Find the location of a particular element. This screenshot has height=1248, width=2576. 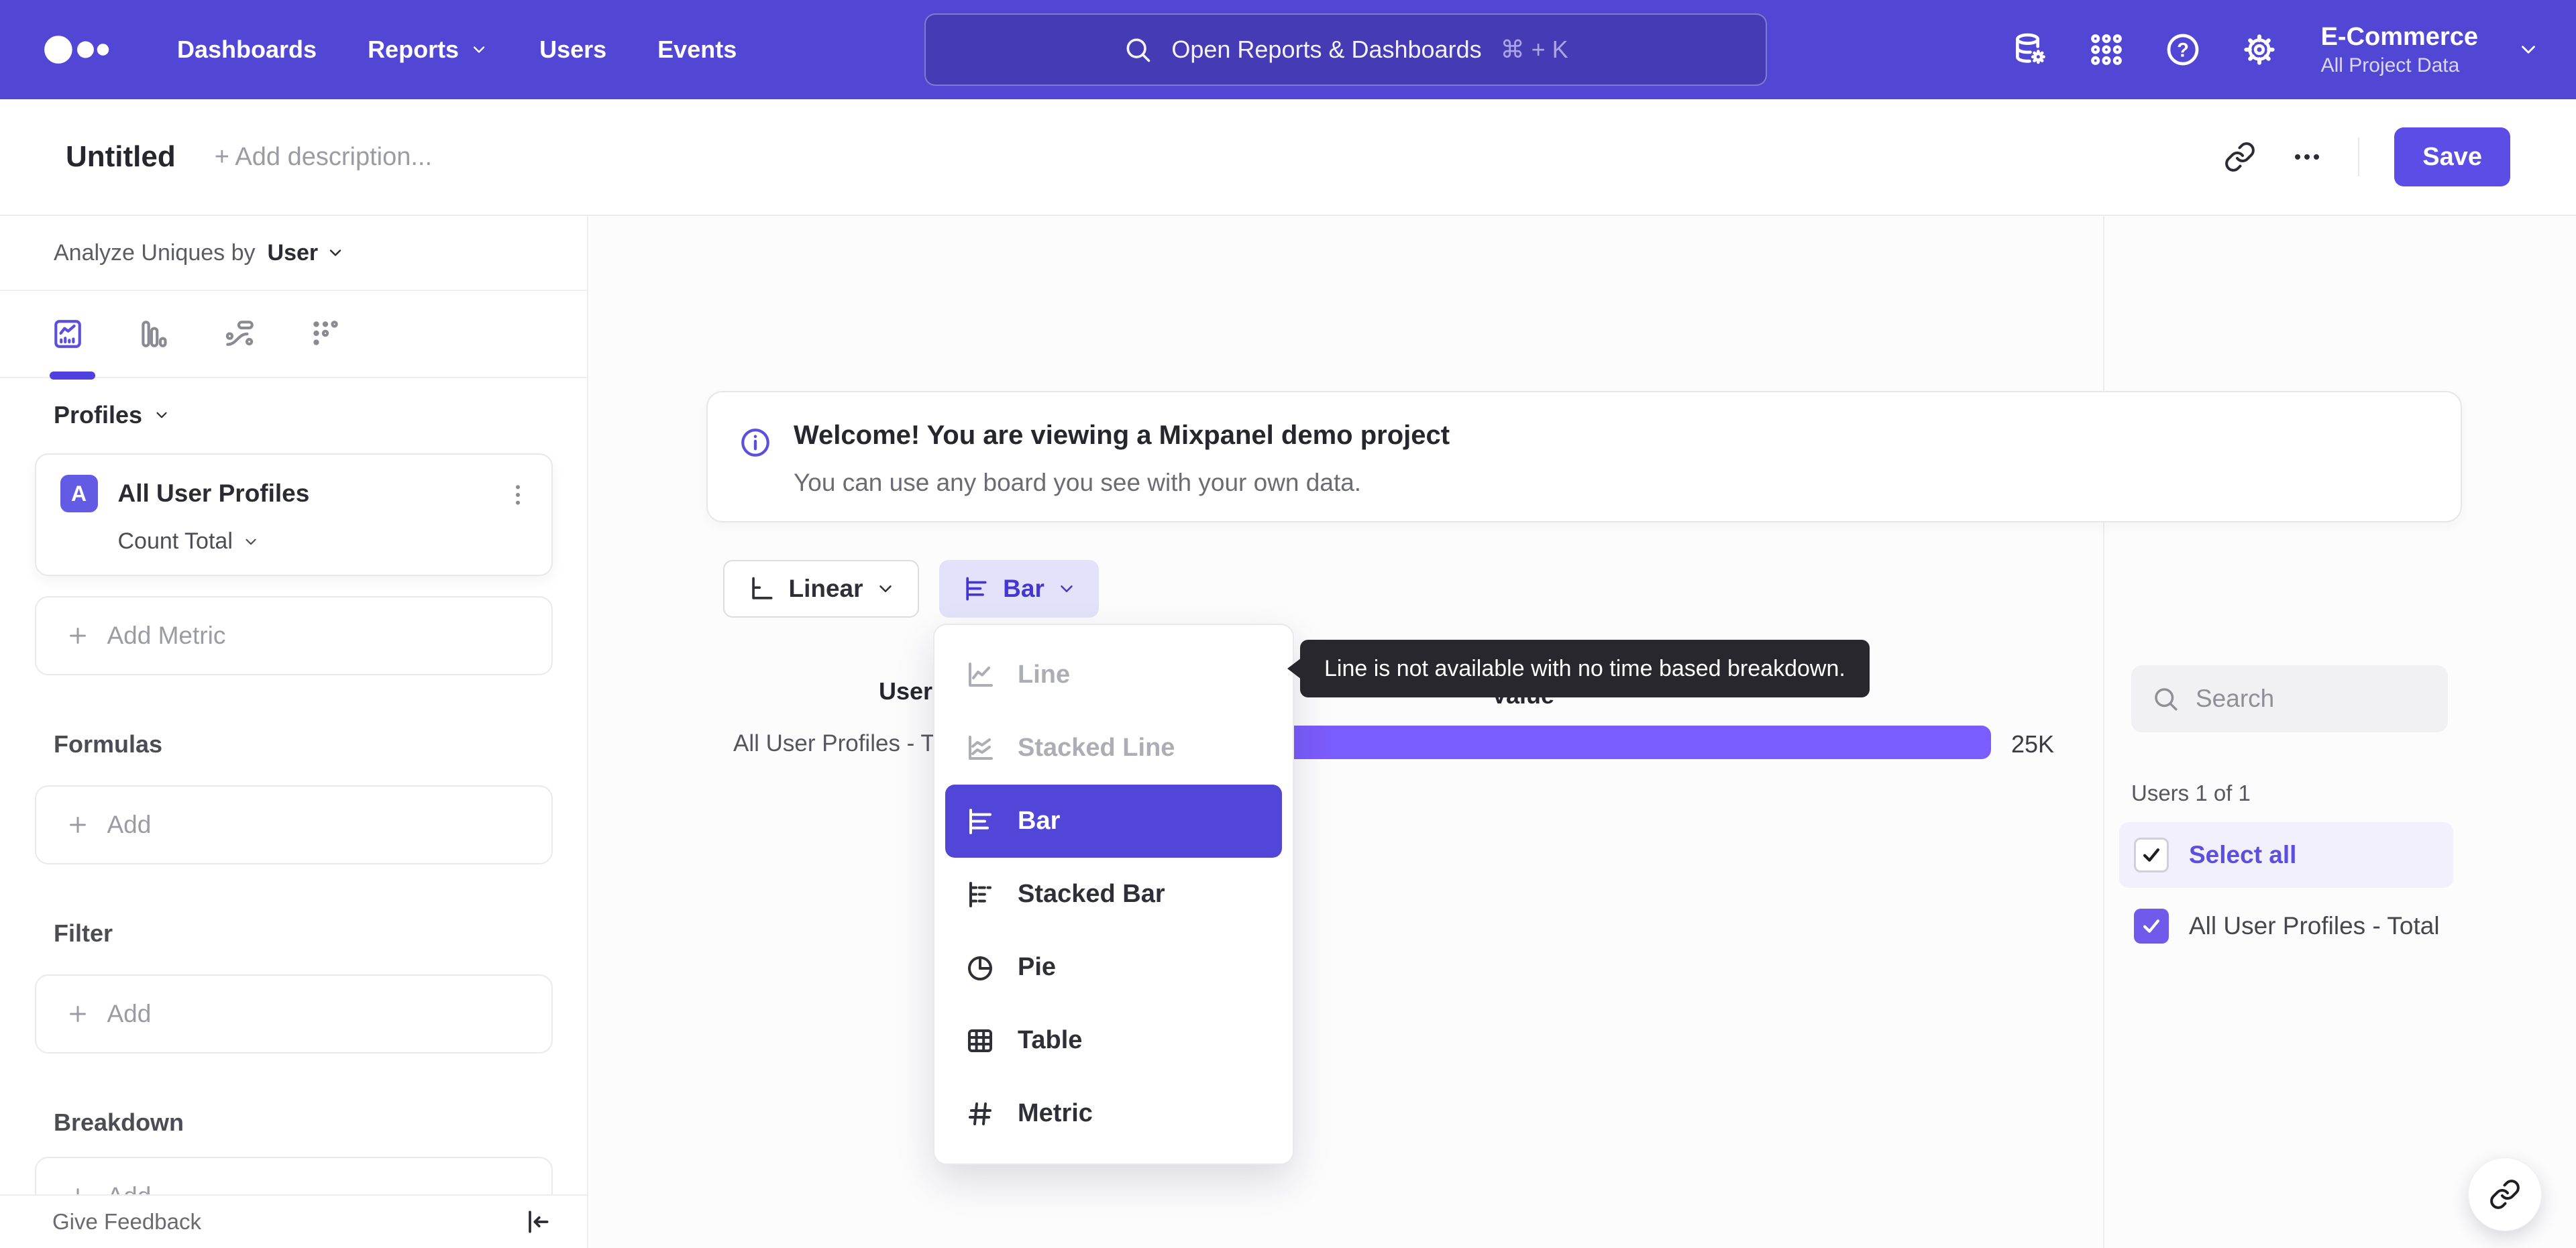

chart-type-dropdown-button: Bar is located at coordinates (1019, 589).